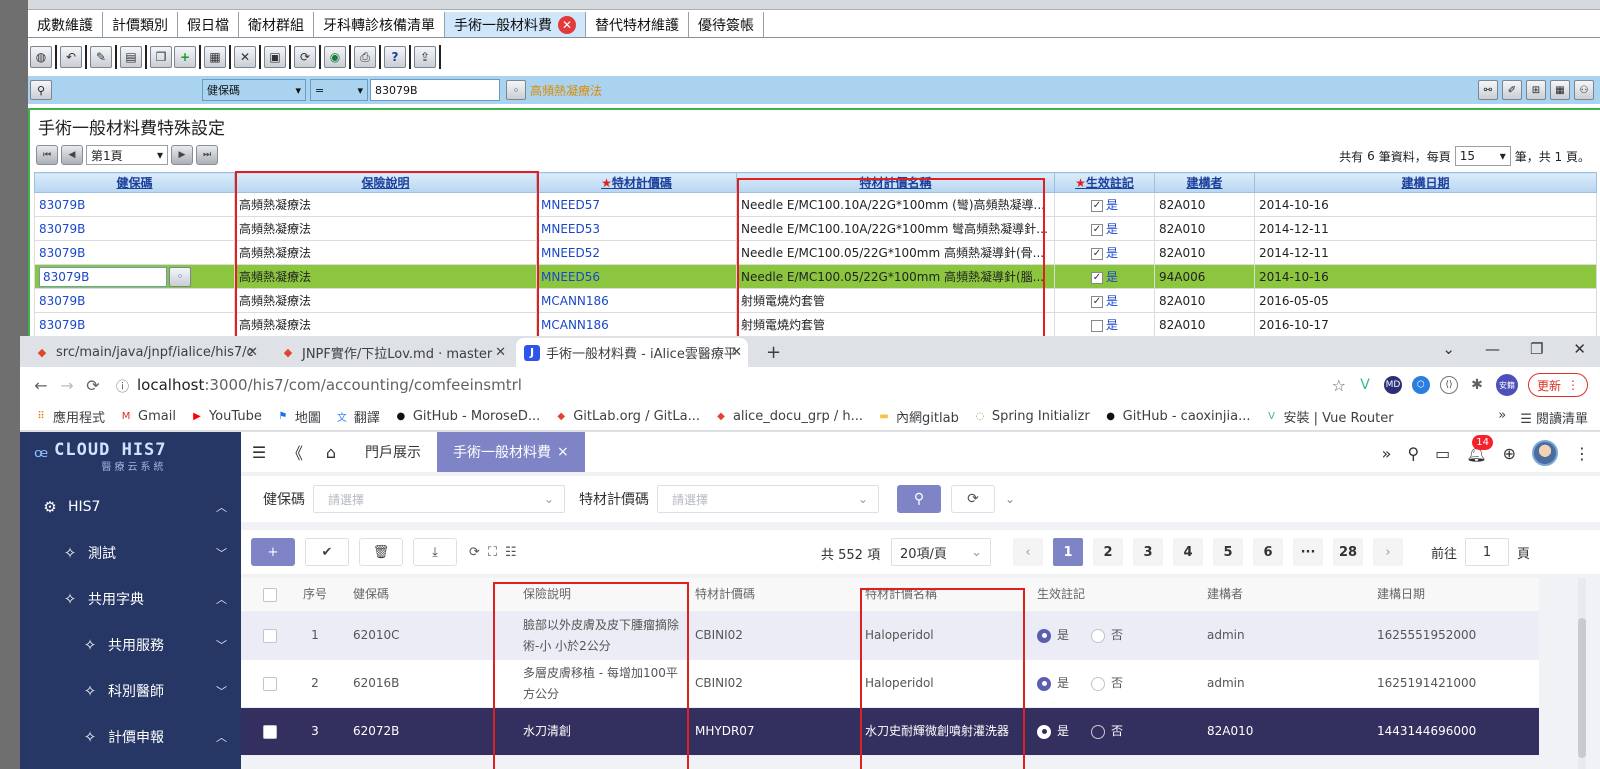  Describe the element at coordinates (315, 594) in the screenshot. I see `column-header: 序号` at that location.